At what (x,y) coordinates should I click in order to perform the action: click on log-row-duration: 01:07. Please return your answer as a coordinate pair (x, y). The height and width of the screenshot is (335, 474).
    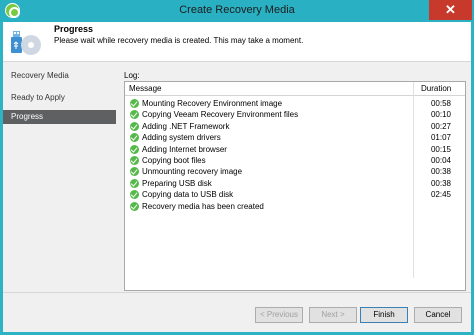
    Looking at the image, I should click on (440, 138).